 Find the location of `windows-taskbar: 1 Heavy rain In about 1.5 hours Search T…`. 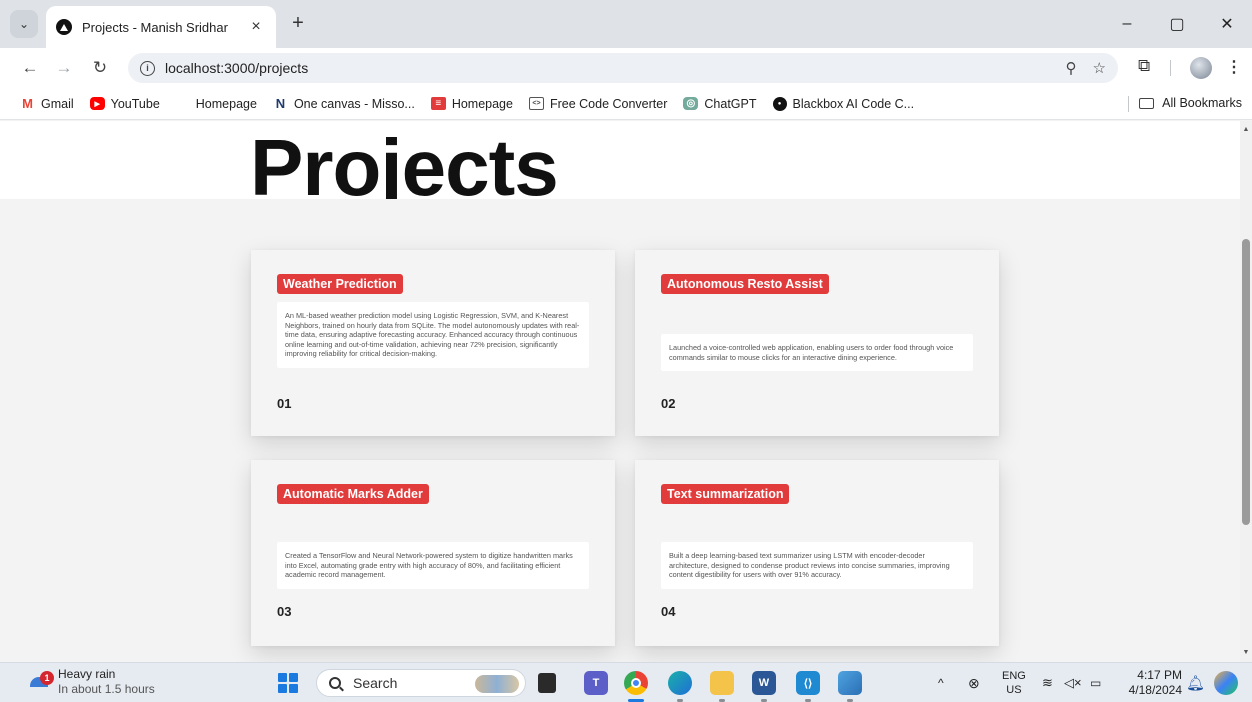

windows-taskbar: 1 Heavy rain In about 1.5 hours Search T… is located at coordinates (626, 682).